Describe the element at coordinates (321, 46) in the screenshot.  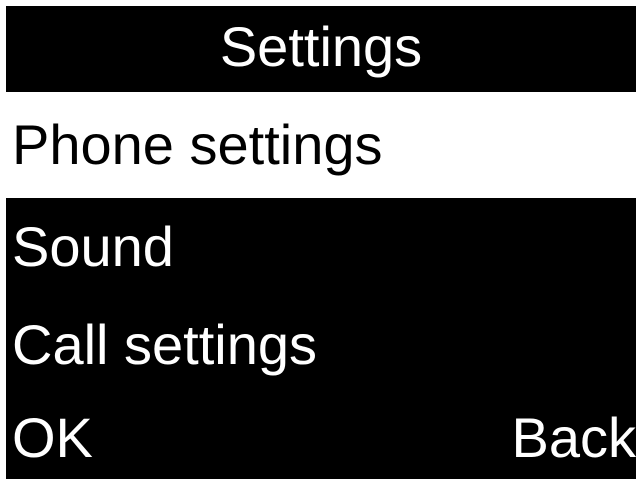
I see `screen-title: Settings` at that location.